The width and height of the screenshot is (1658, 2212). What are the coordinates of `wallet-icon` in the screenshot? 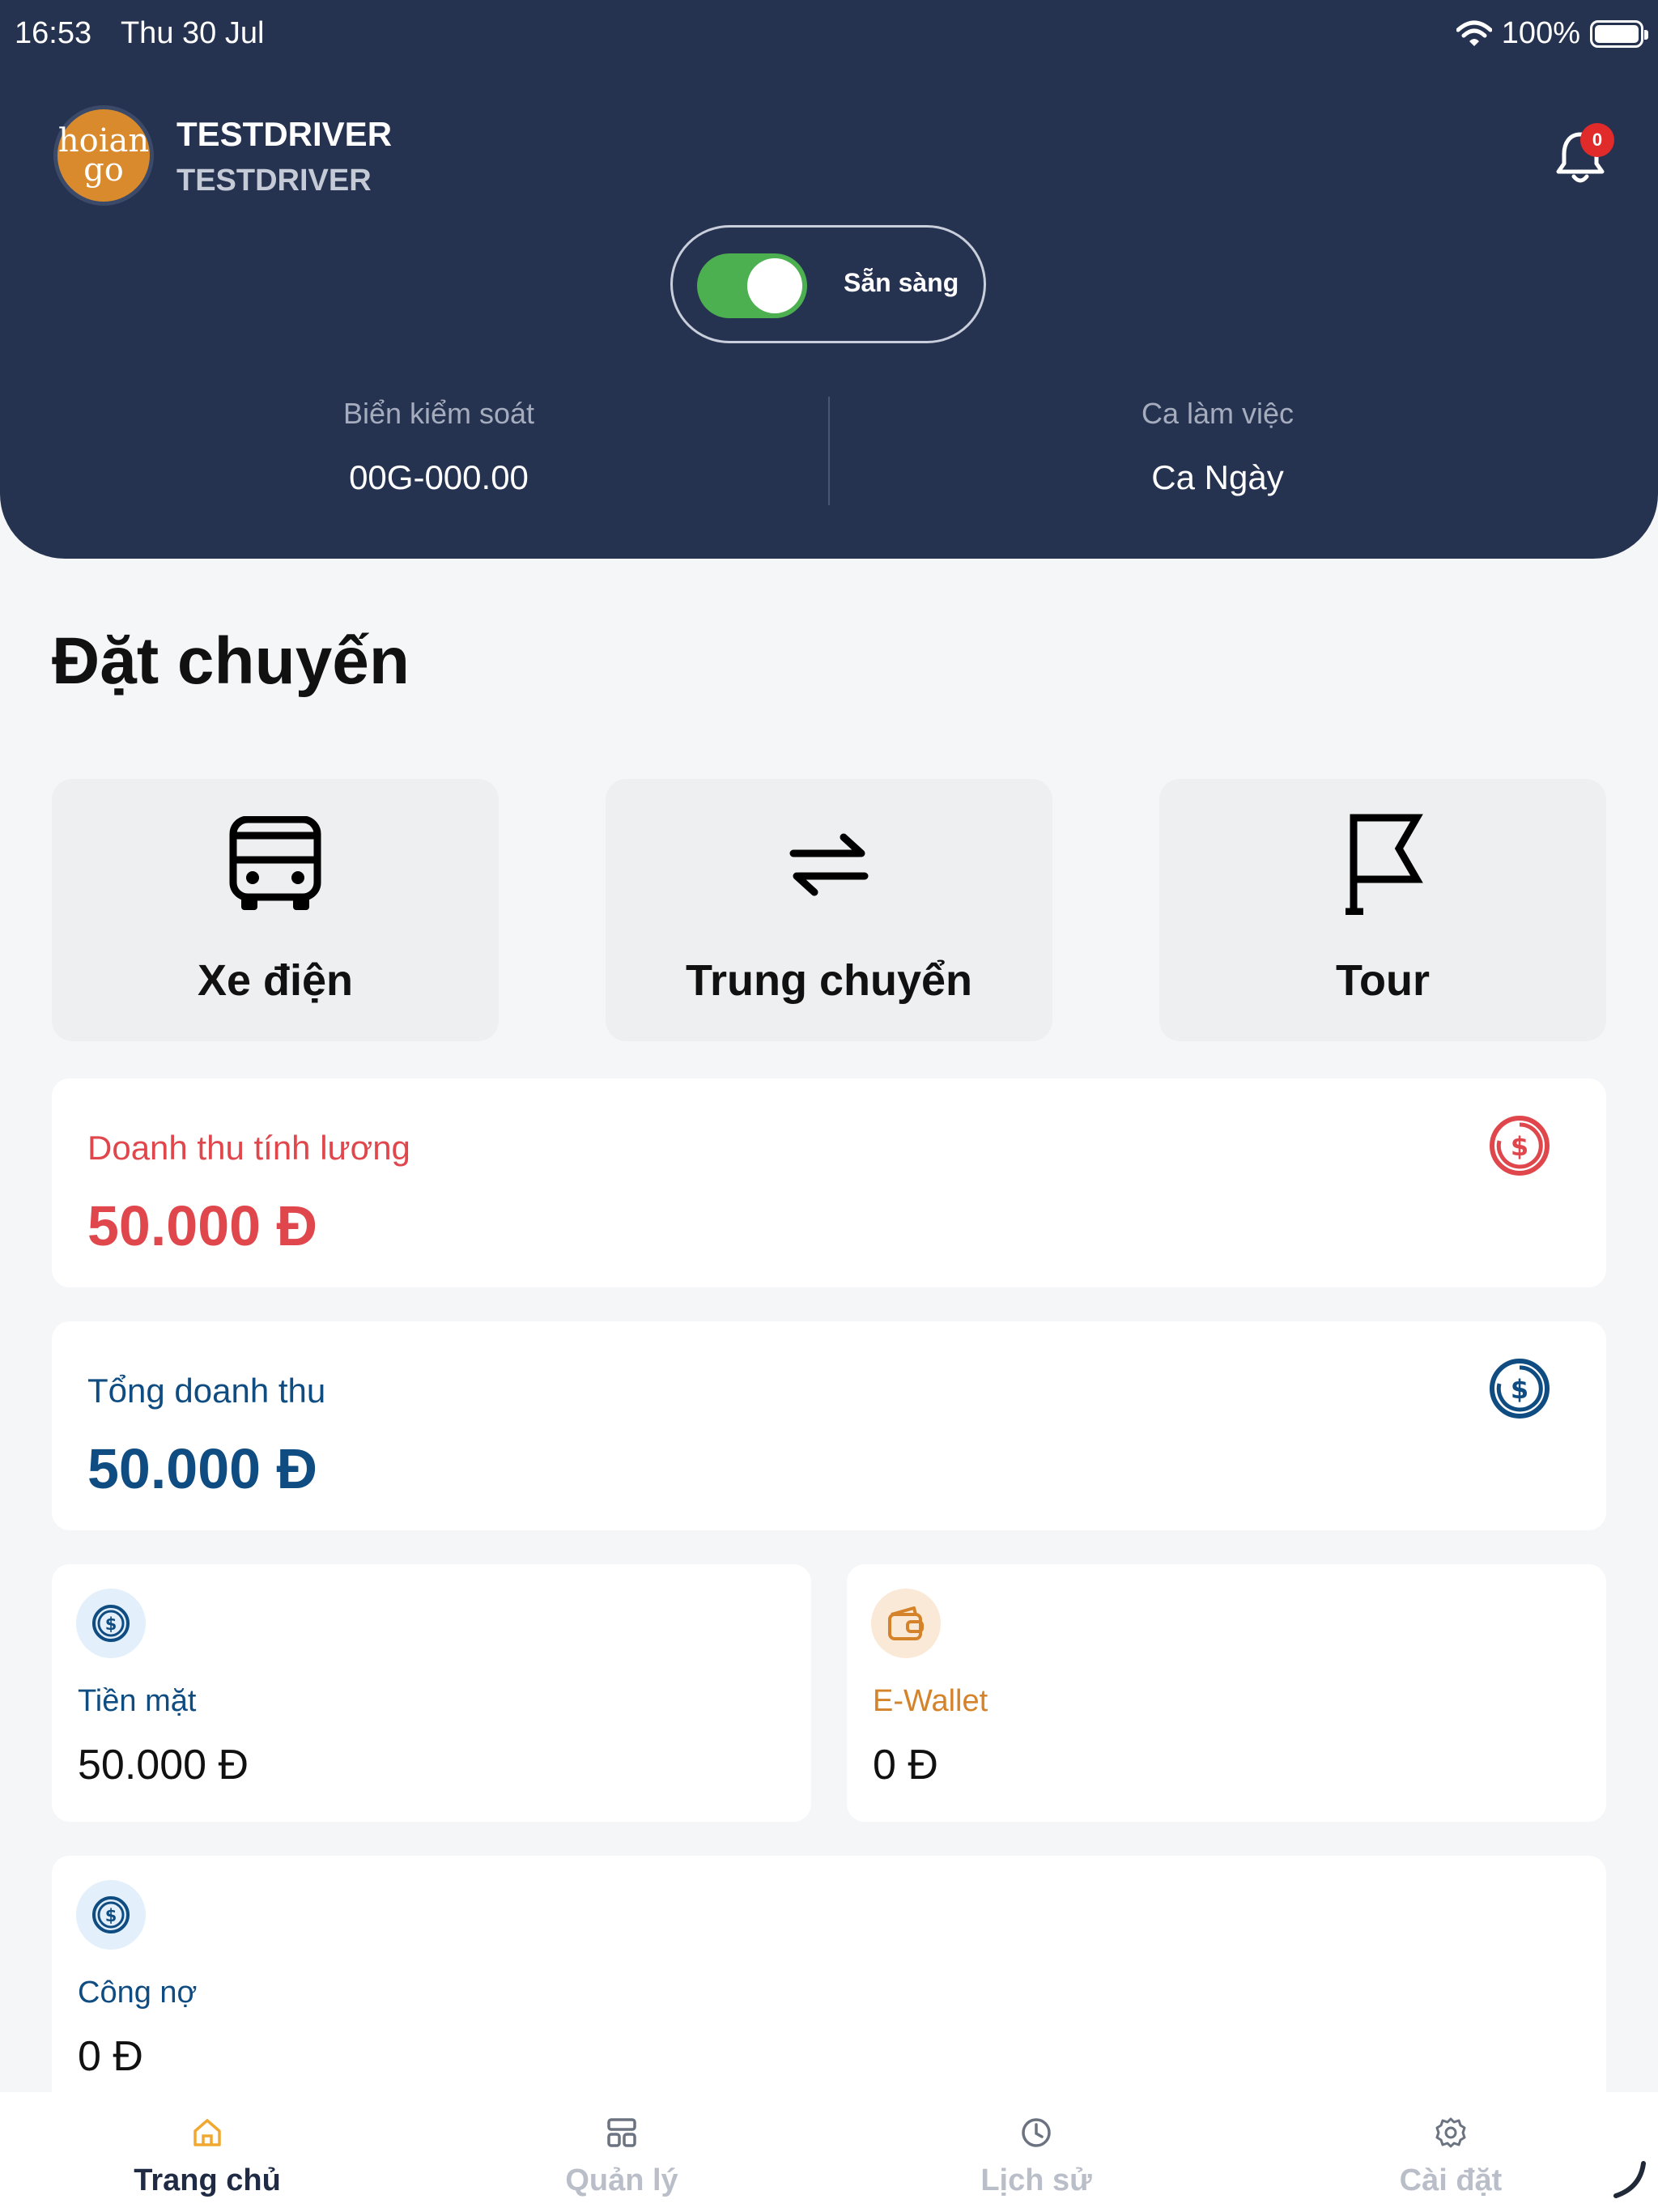 It's located at (906, 1623).